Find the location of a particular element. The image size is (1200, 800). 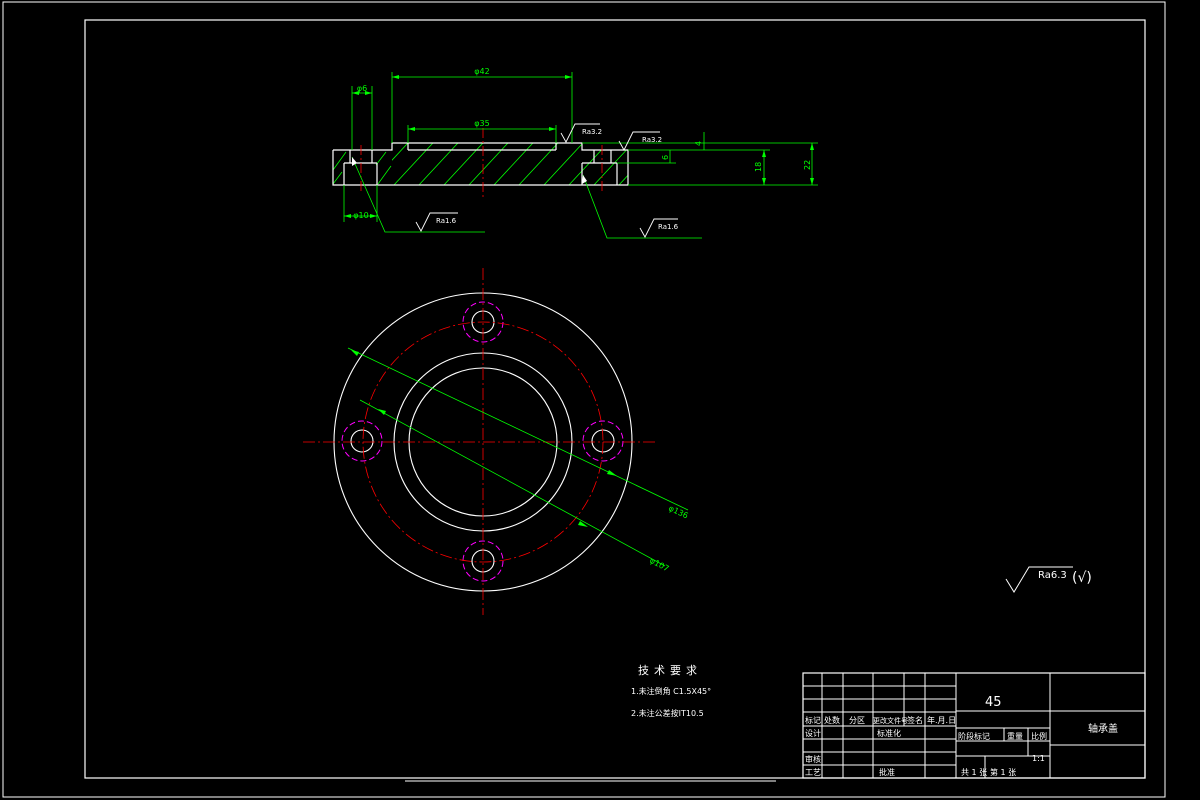

head-sign: 签名 is located at coordinates (915, 720).